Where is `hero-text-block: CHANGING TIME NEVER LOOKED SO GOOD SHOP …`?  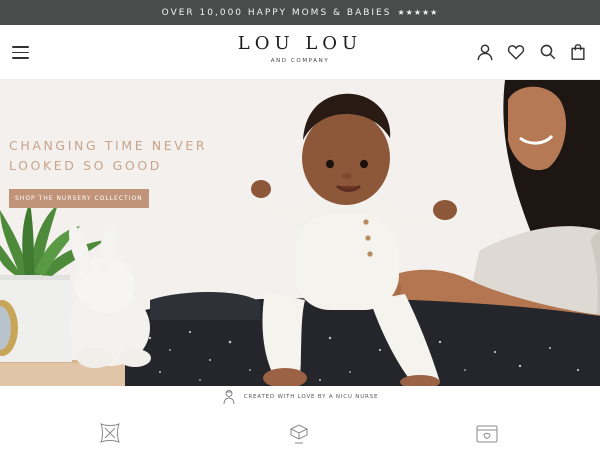
hero-text-block: CHANGING TIME NEVER LOOKED SO GOOD SHOP … is located at coordinates (129, 172).